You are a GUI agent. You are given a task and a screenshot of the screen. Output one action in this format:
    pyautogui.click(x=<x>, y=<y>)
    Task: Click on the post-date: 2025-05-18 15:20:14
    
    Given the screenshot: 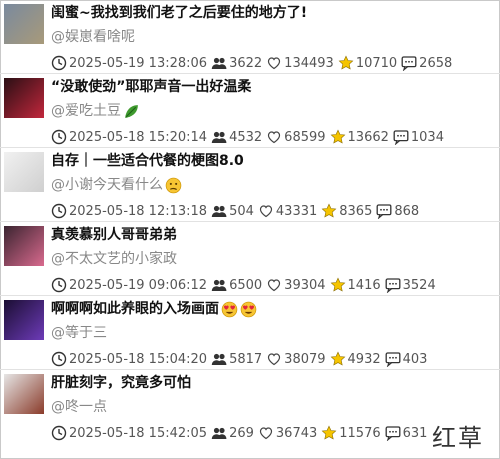 What is the action you would take?
    pyautogui.click(x=138, y=137)
    